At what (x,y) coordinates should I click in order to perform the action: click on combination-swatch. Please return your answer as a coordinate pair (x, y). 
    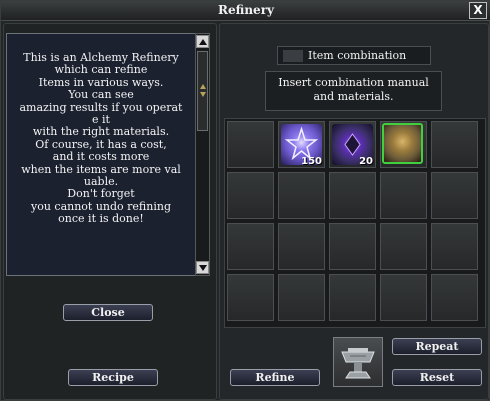
    Looking at the image, I should click on (293, 56).